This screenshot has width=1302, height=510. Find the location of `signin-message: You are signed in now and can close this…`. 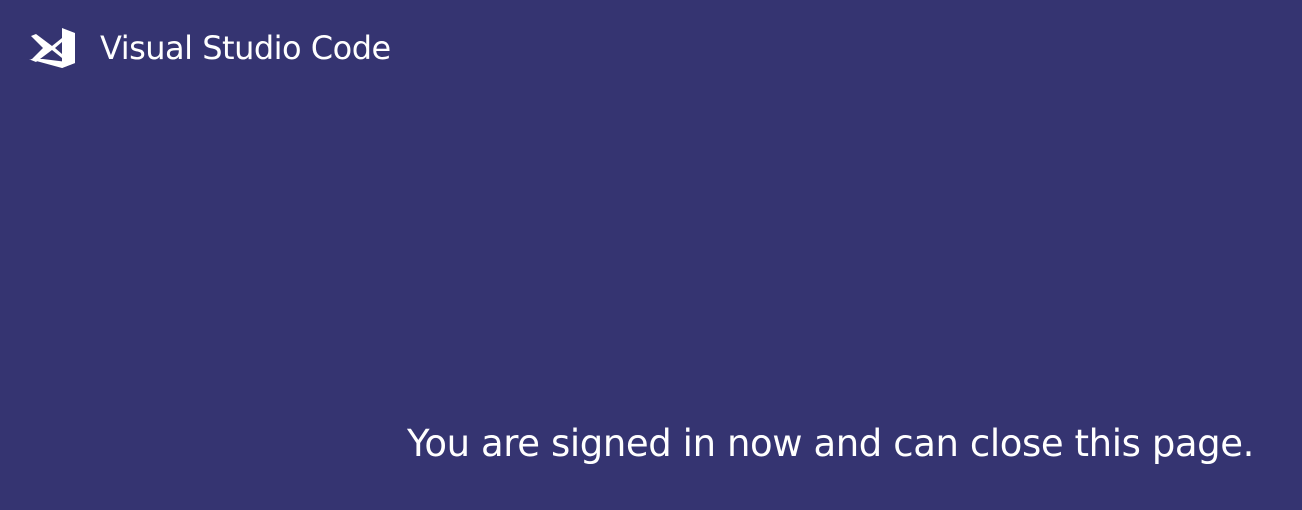

signin-message: You are signed in now and can close this… is located at coordinates (830, 443).